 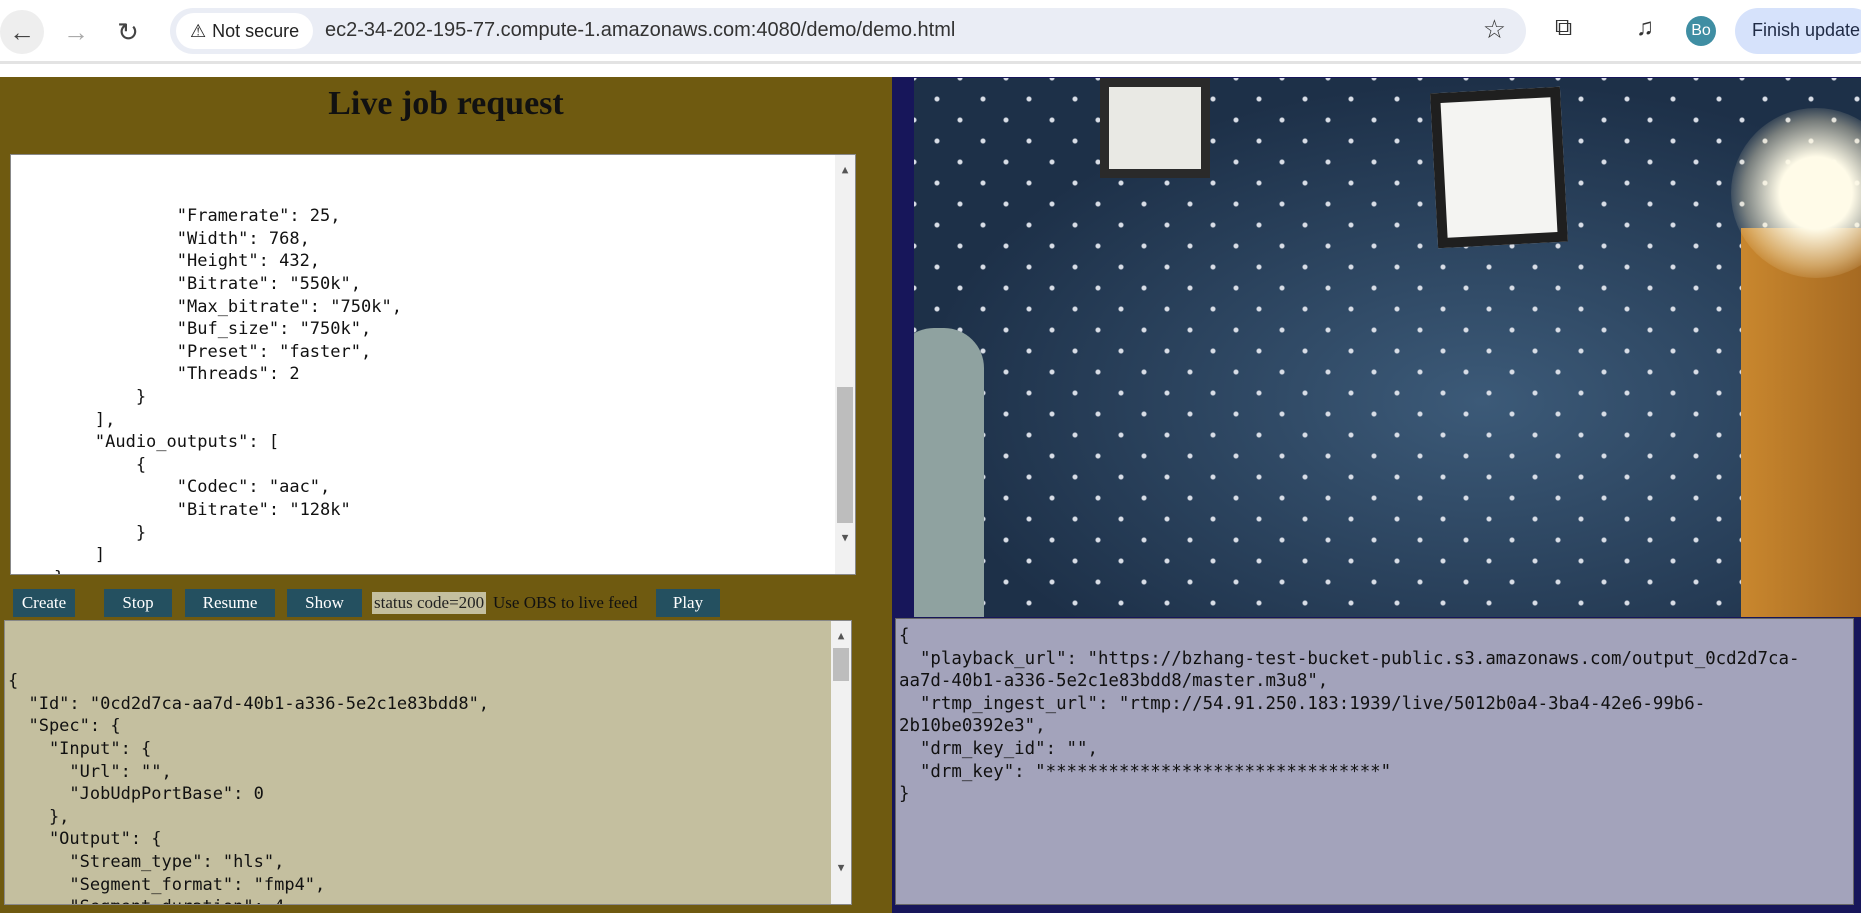 I want to click on code-line: ], so click(x=59, y=555).